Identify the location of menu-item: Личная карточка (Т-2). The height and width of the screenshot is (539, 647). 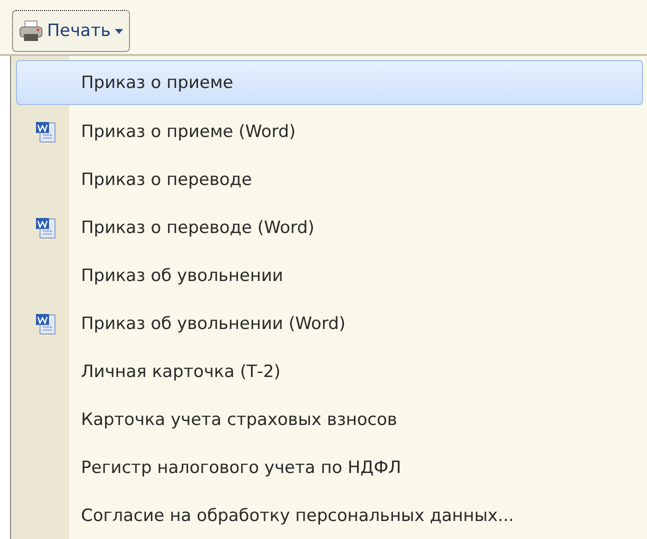
(329, 372).